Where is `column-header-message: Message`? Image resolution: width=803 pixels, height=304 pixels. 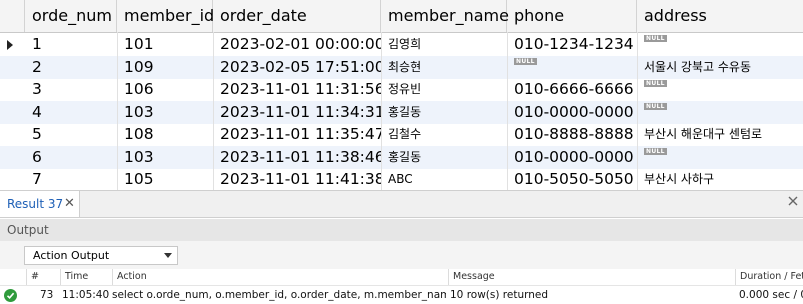 column-header-message: Message is located at coordinates (591, 277).